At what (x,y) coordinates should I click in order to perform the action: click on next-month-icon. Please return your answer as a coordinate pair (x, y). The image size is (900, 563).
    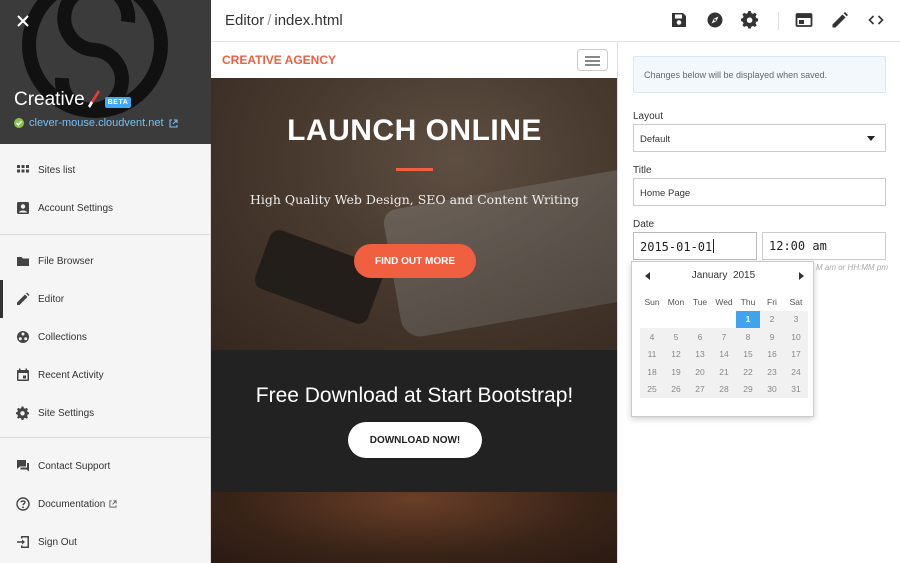
    Looking at the image, I should click on (801, 276).